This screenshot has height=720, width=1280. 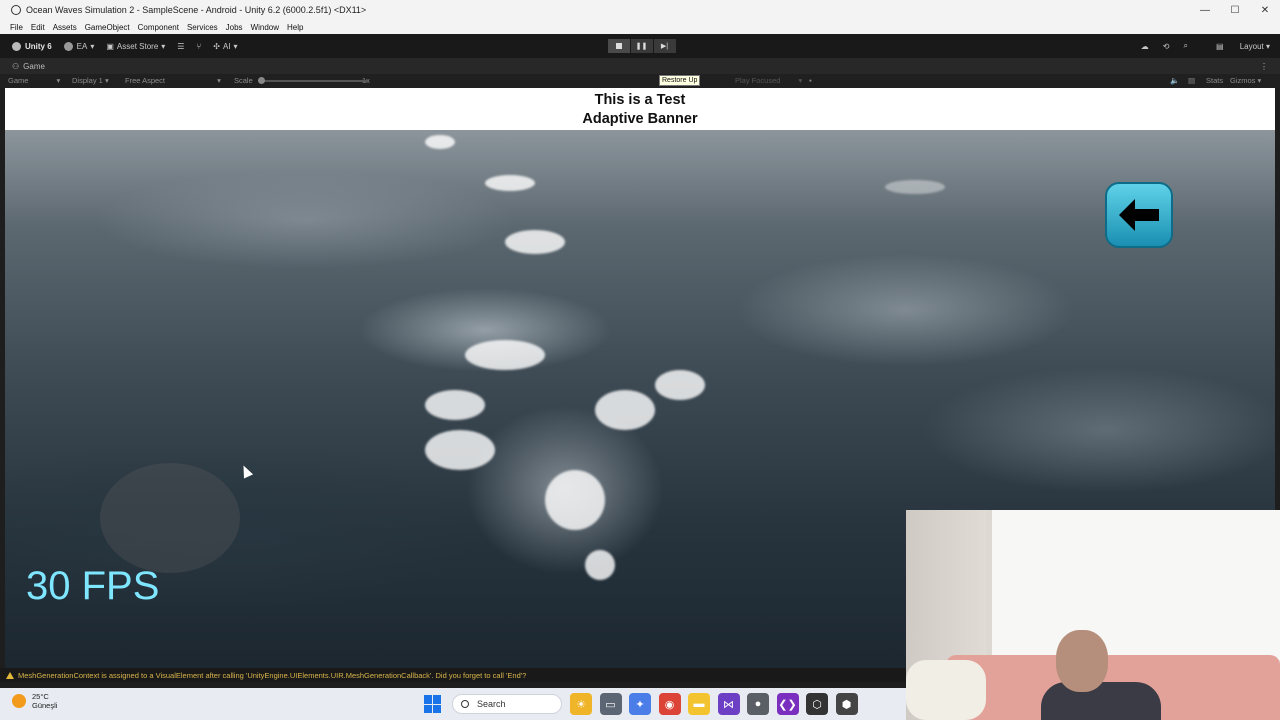 I want to click on pause-icon: ❚❚, so click(x=641, y=46).